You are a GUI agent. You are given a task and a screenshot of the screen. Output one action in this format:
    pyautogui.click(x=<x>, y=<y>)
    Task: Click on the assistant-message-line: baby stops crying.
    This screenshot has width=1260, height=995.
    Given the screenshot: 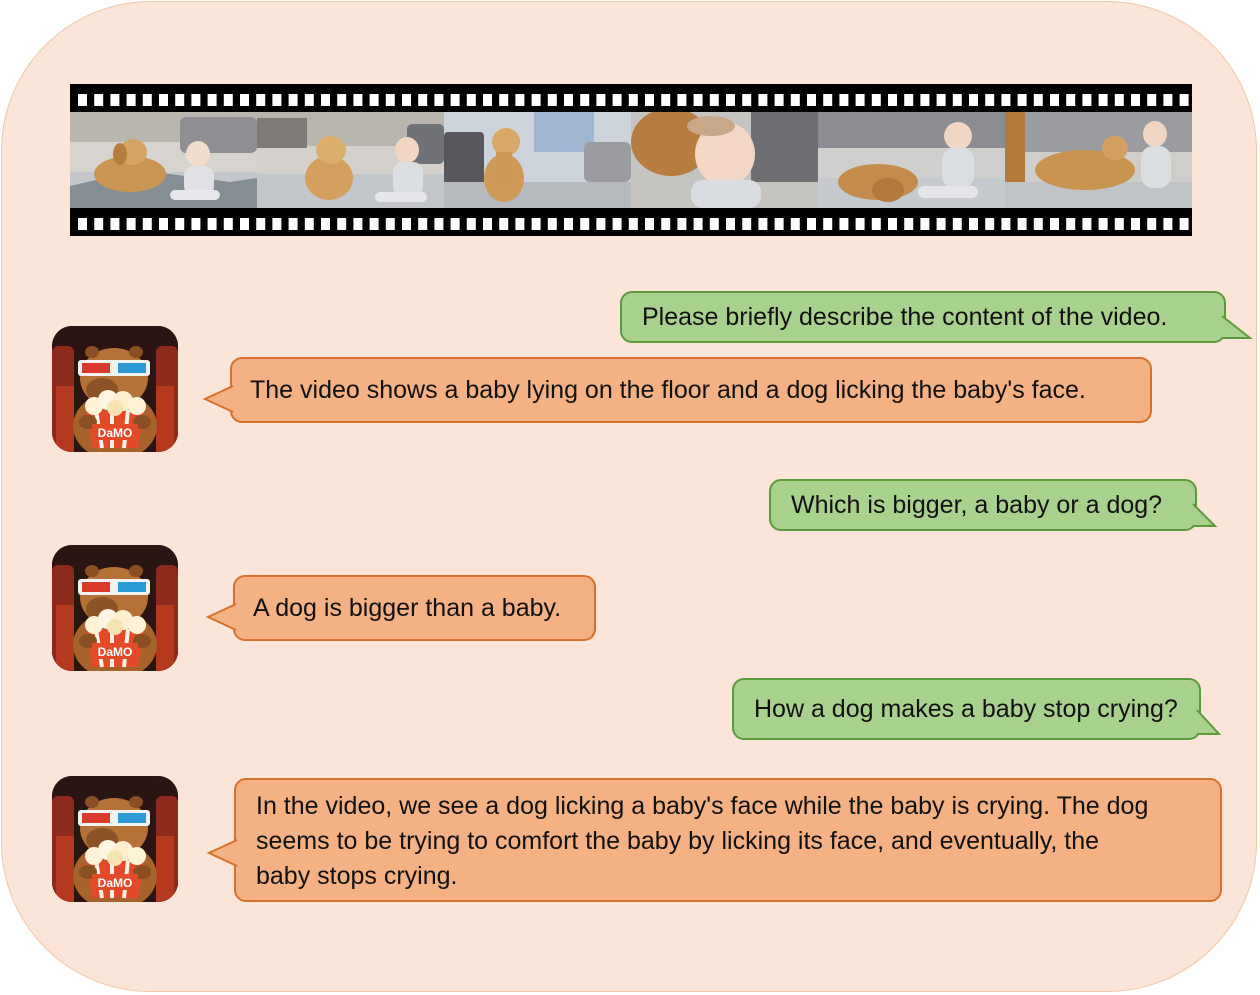 What is the action you would take?
    pyautogui.click(x=357, y=876)
    